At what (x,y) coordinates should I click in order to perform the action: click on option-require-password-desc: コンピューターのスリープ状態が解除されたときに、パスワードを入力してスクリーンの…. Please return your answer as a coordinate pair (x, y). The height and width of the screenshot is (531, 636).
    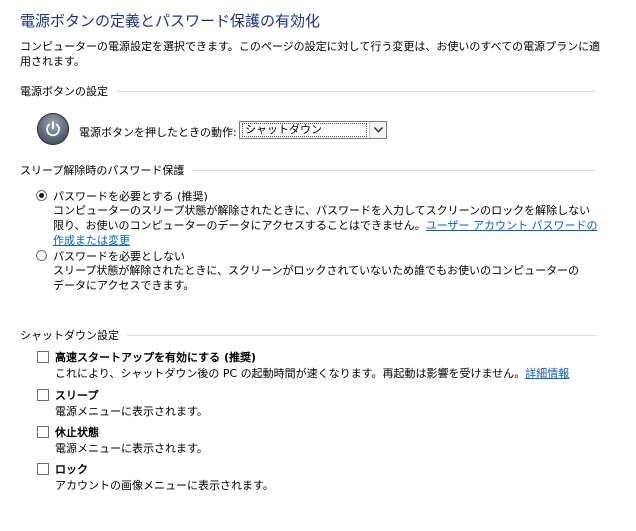
    Looking at the image, I should click on (325, 225).